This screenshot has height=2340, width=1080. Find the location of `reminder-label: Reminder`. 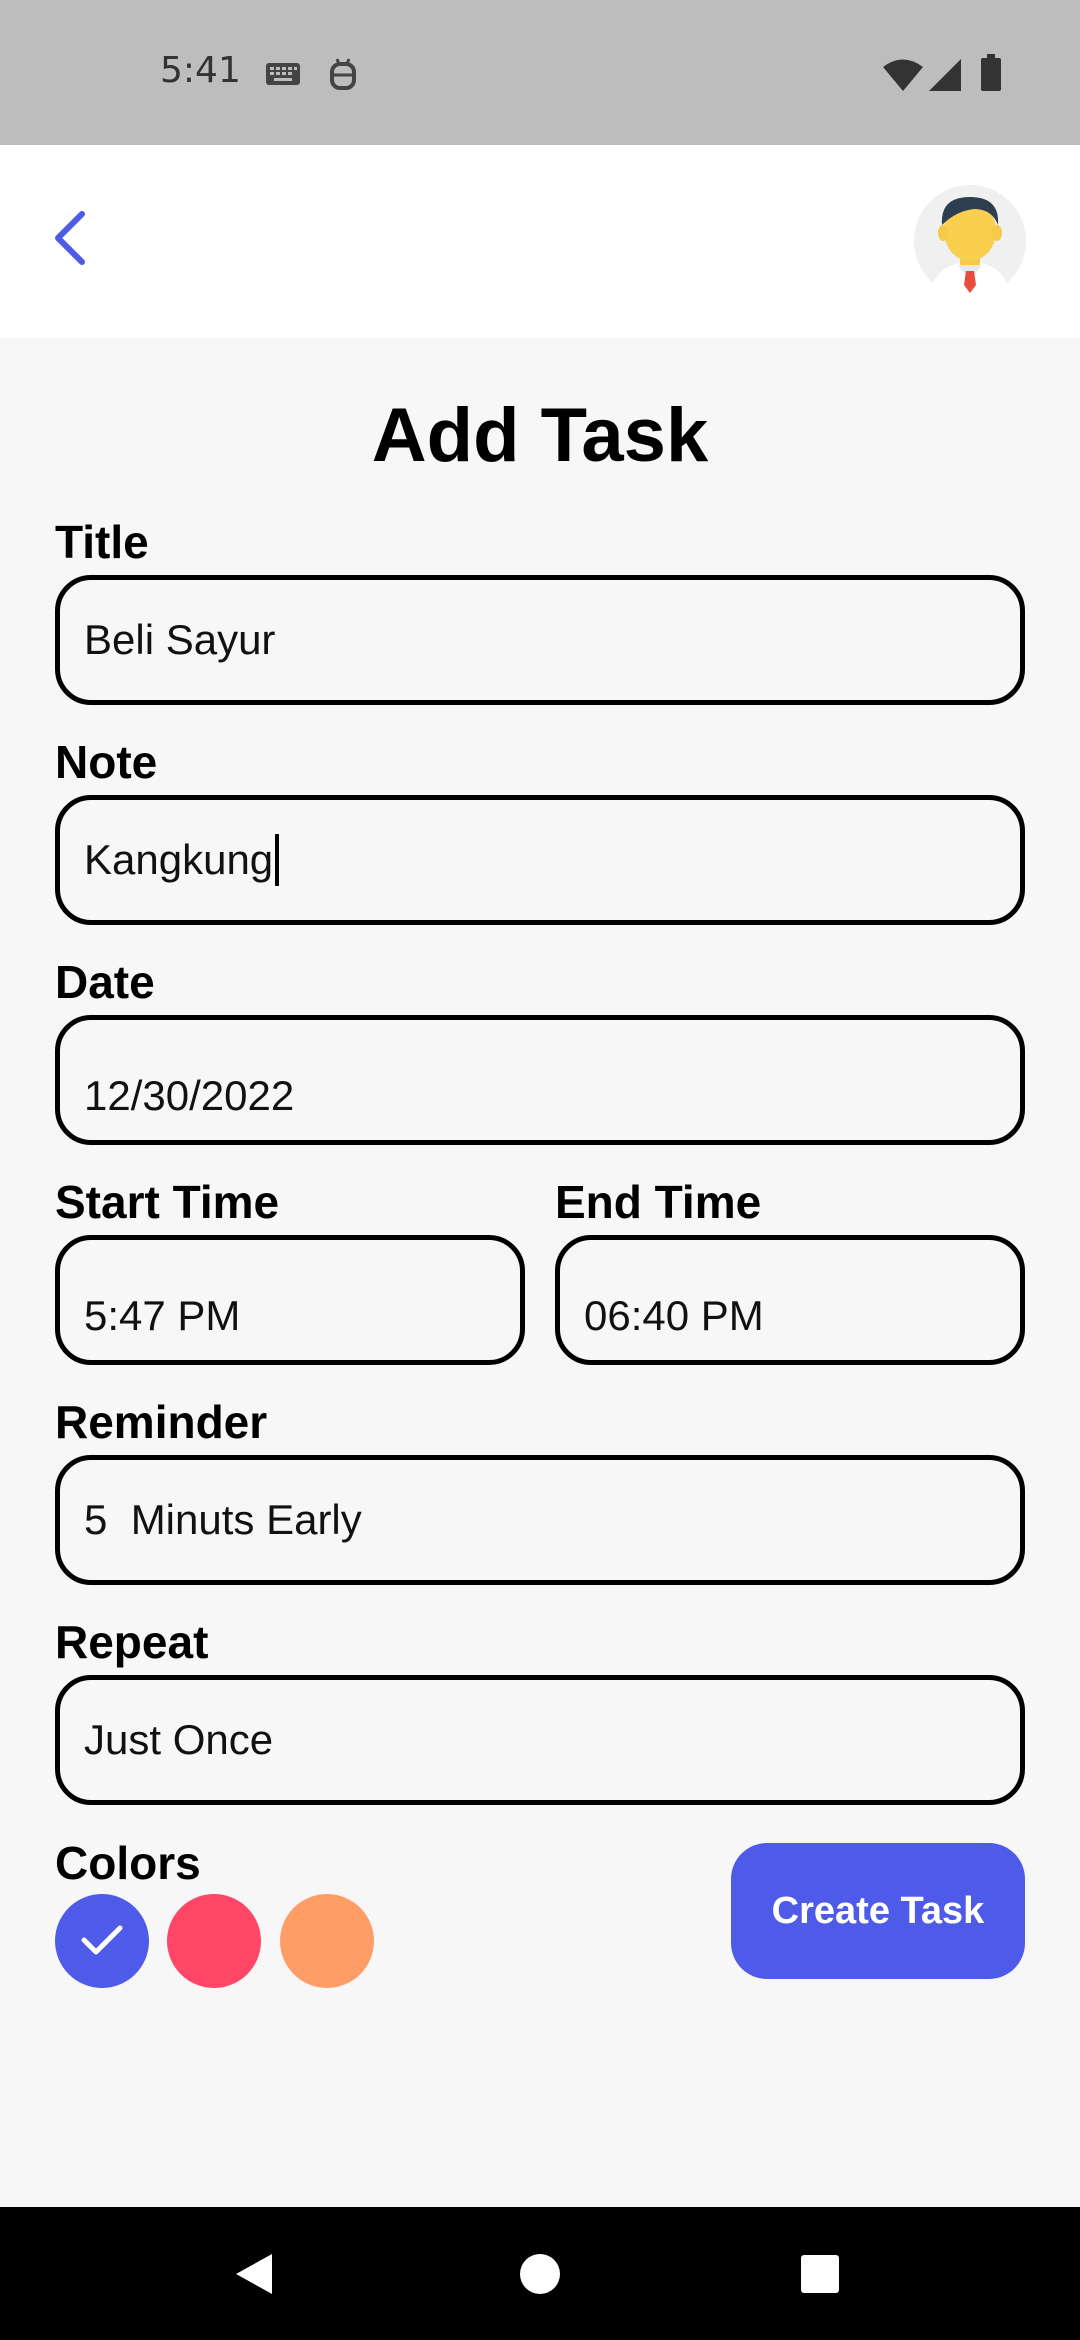

reminder-label: Reminder is located at coordinates (161, 1422).